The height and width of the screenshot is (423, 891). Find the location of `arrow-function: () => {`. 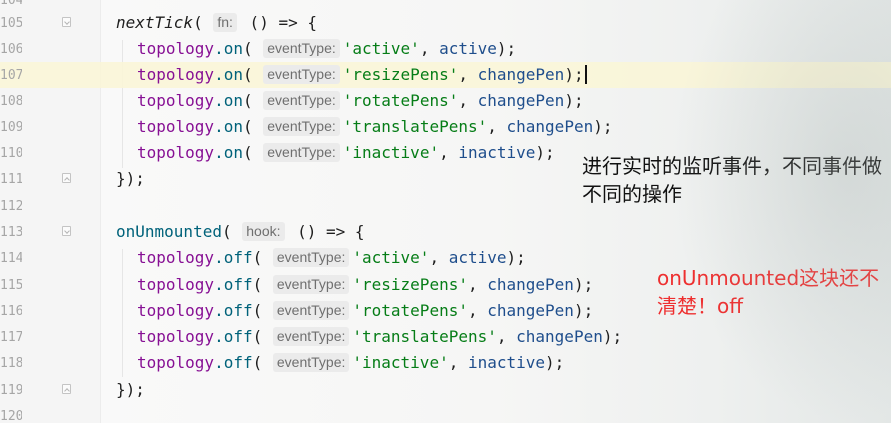

arrow-function: () => { is located at coordinates (326, 231).